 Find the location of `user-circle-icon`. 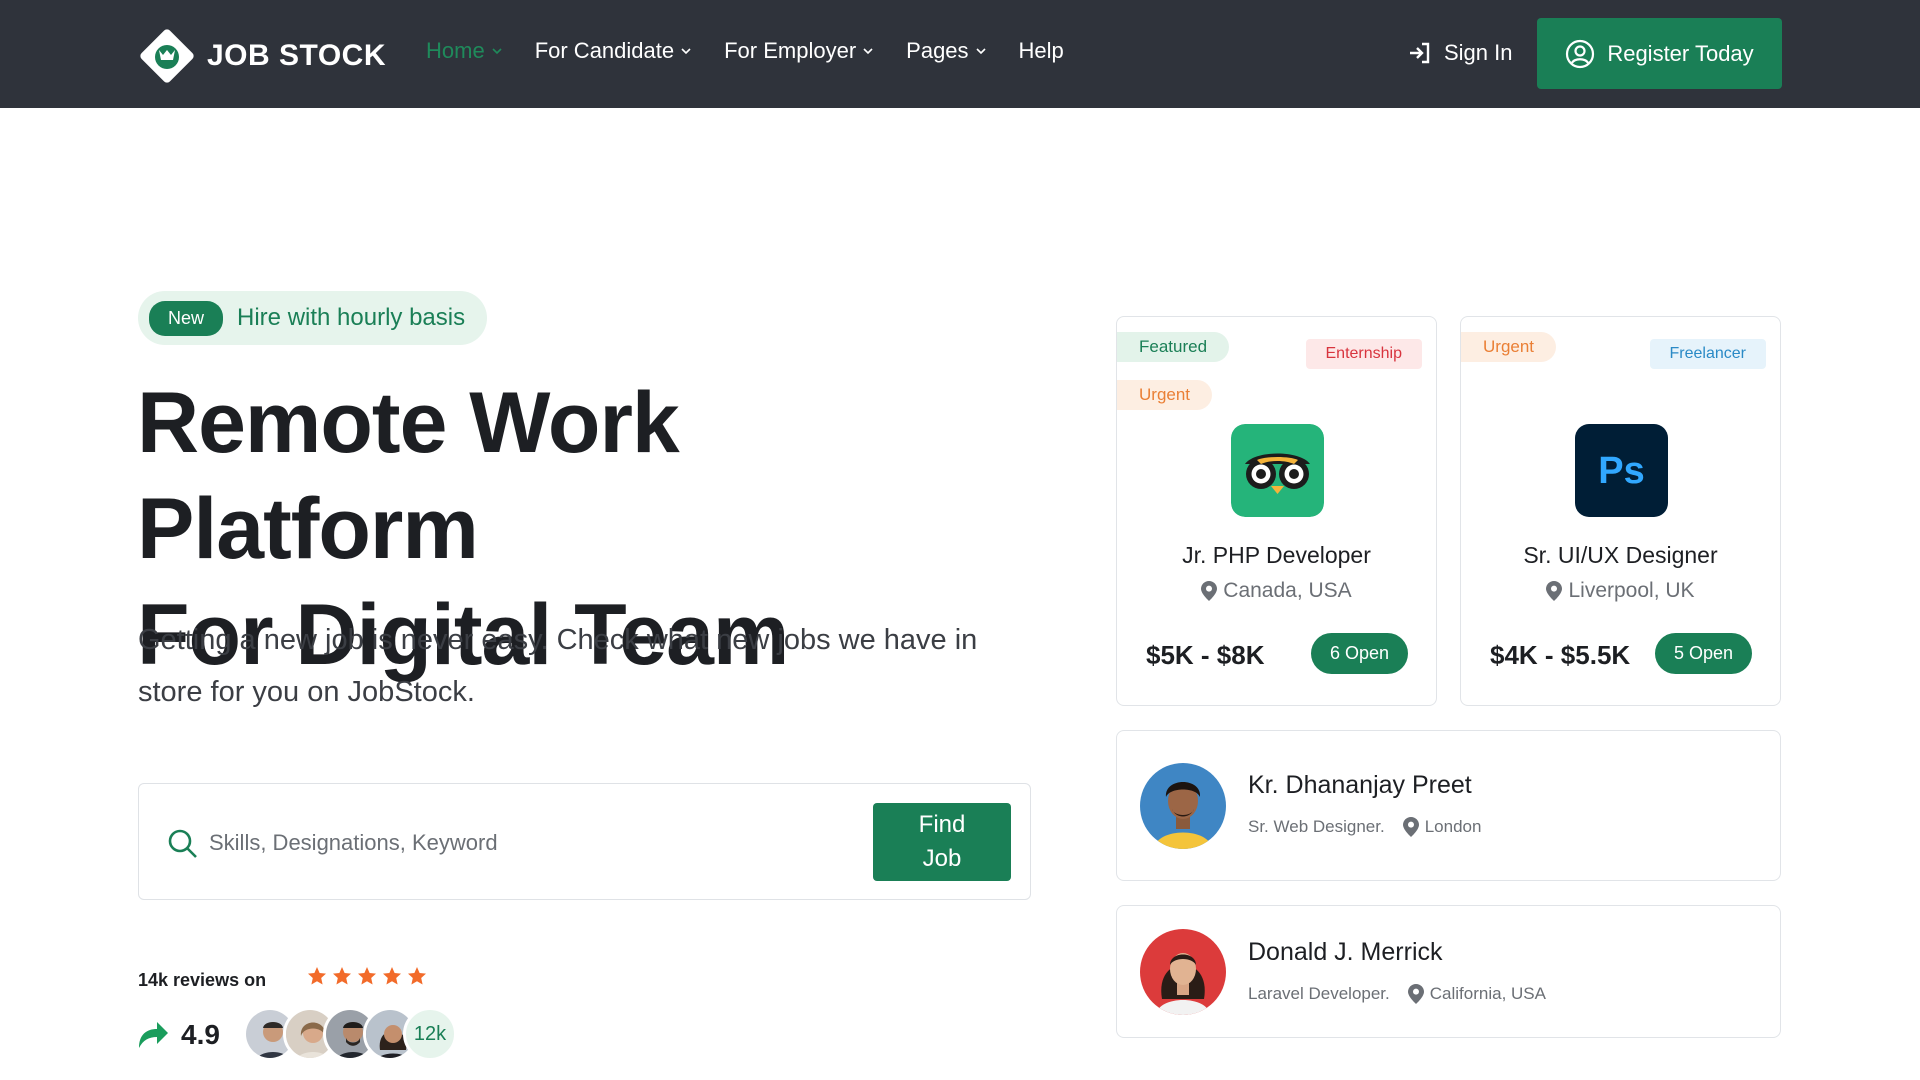

user-circle-icon is located at coordinates (1580, 53).